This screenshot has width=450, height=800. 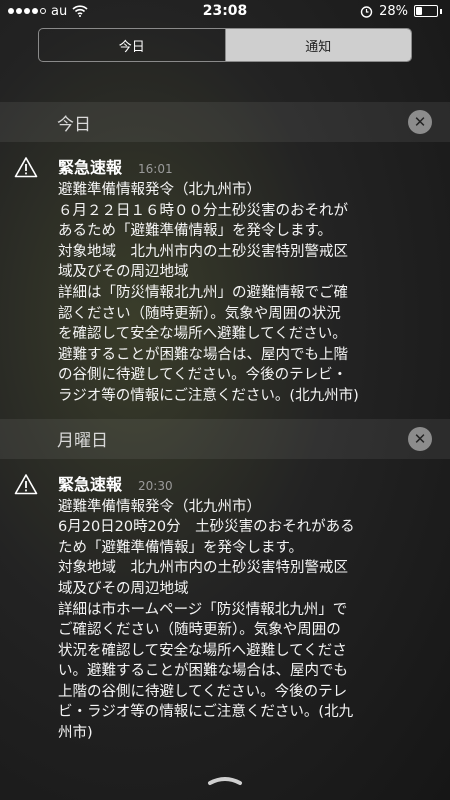 I want to click on wifi-icon, so click(x=80, y=11).